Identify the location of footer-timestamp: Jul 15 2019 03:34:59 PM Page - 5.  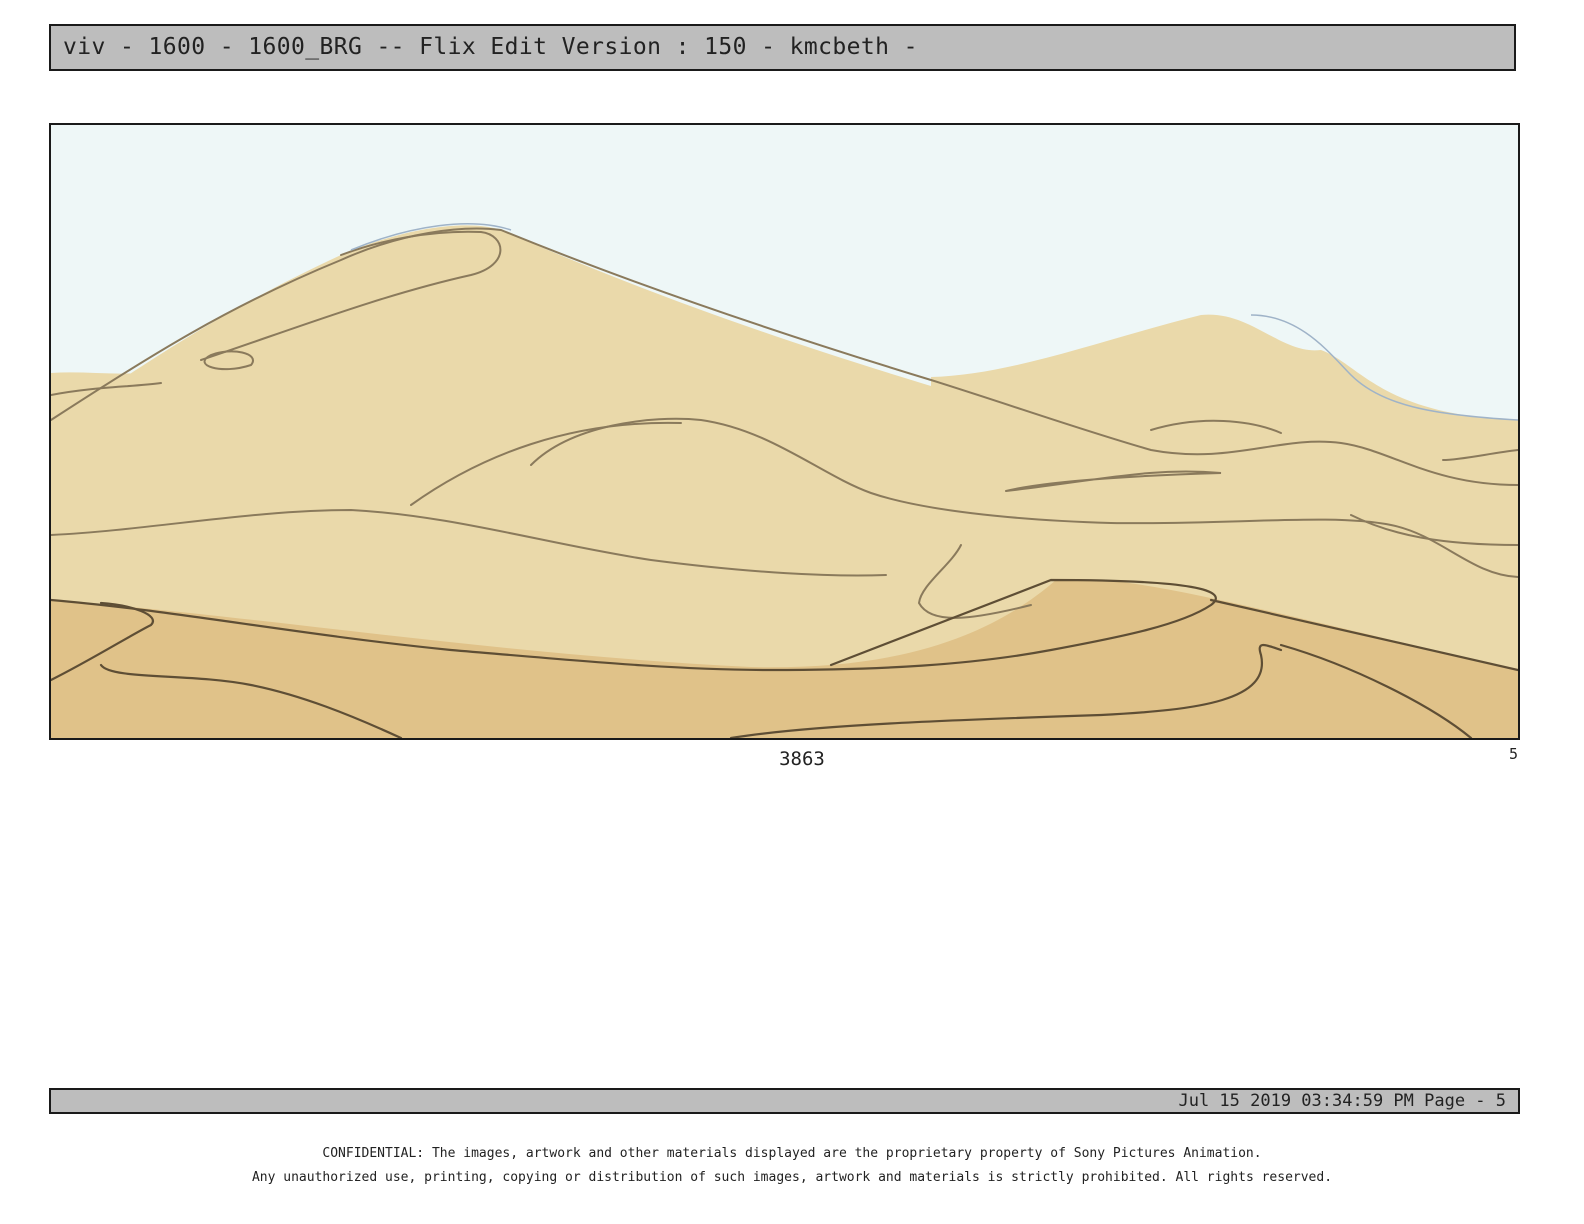
(1342, 1101).